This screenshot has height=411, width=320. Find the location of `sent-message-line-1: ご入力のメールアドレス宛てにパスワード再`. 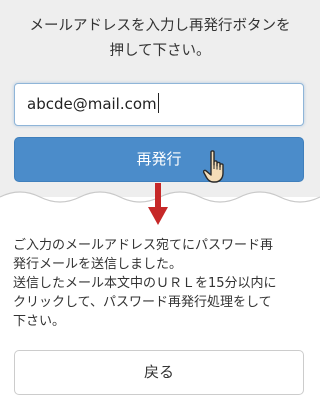

sent-message-line-1: ご入力のメールアドレス宛てにパスワード再 is located at coordinates (143, 245).